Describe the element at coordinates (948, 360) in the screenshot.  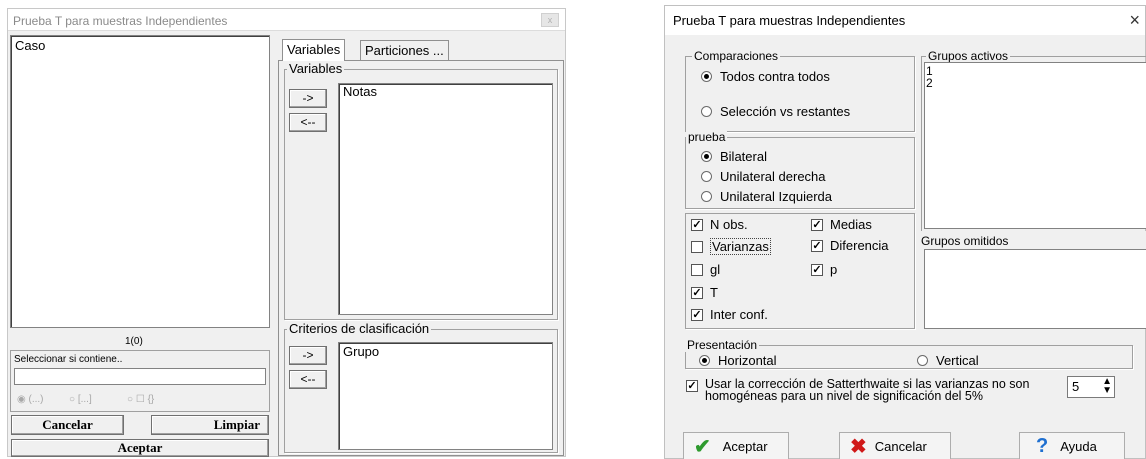
I see `radio-vertical: Vertical` at that location.